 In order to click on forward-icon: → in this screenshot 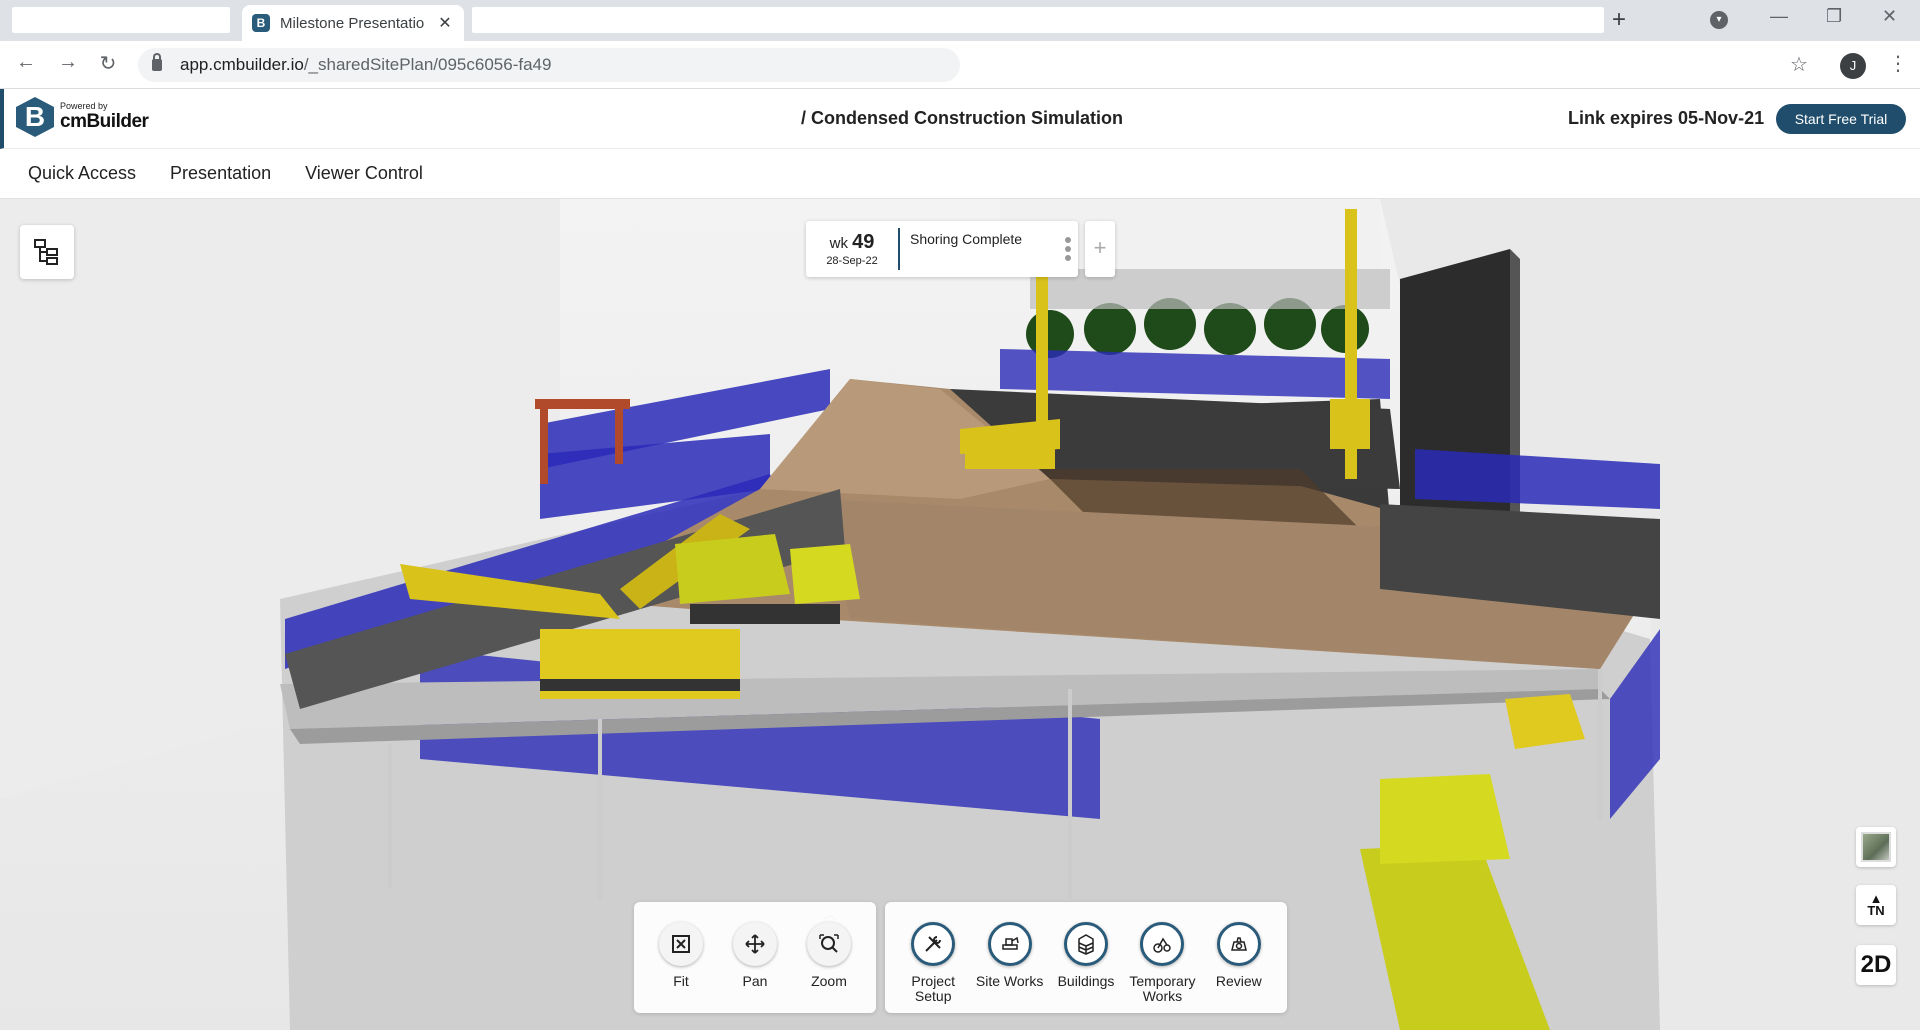, I will do `click(68, 62)`.